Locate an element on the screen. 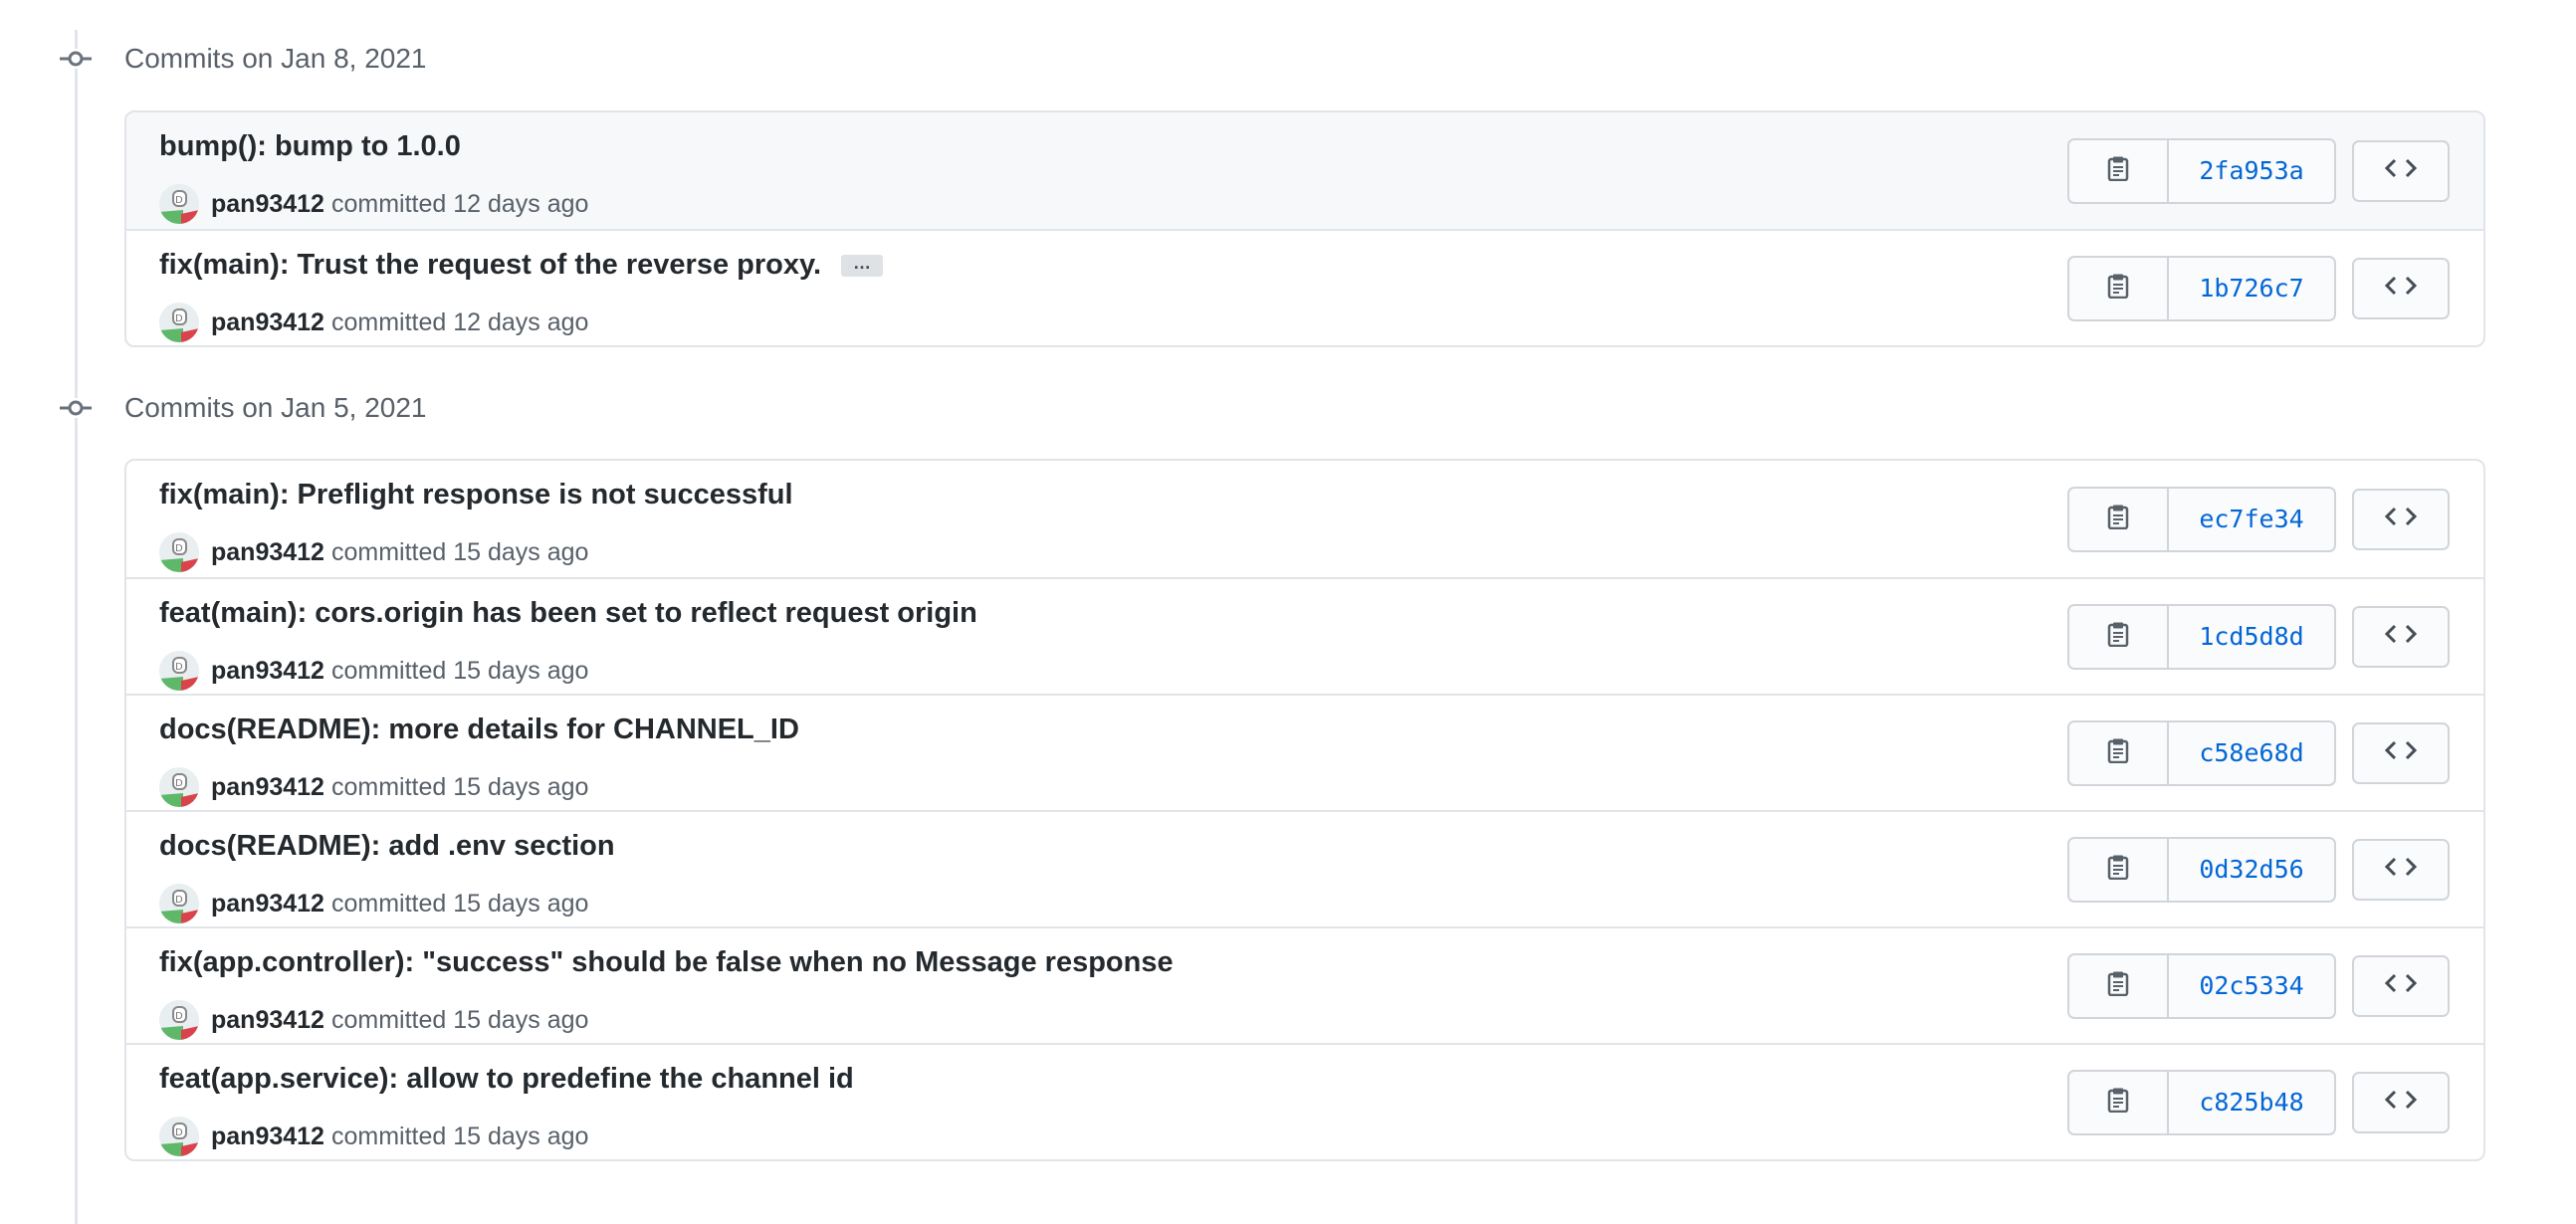  sha-button-group: 1cd5d8d is located at coordinates (2201, 636).